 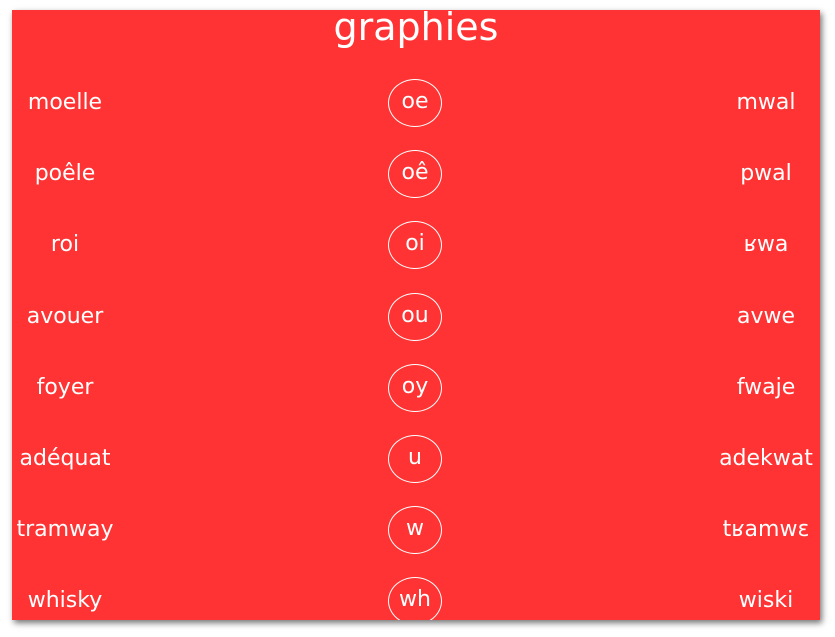 What do you see at coordinates (65, 529) in the screenshot?
I see `example-word: tramway` at bounding box center [65, 529].